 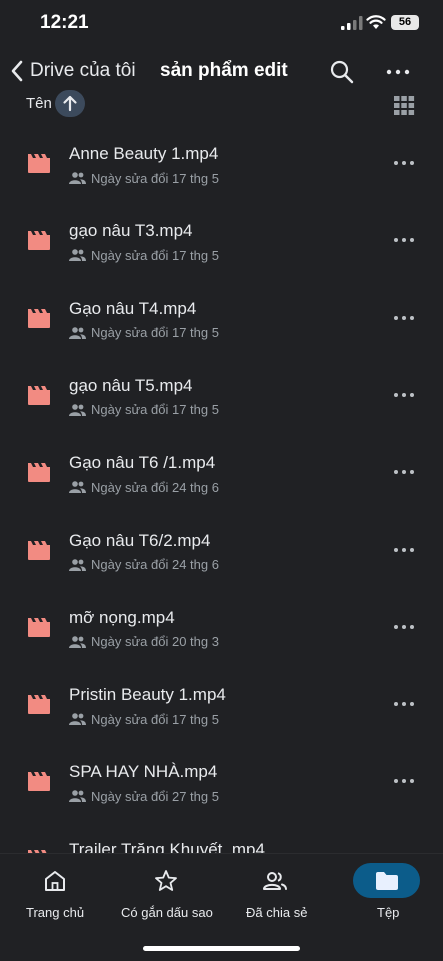 I want to click on nav-home: Trang chủ, so click(x=55, y=894).